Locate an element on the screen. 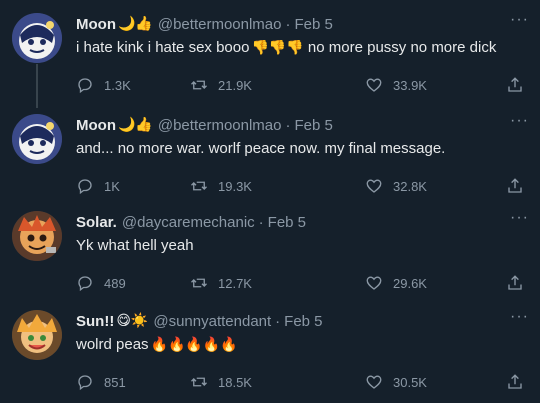 This screenshot has height=403, width=540. tweet-actions: 1K 19.3K 32.8K is located at coordinates (301, 187).